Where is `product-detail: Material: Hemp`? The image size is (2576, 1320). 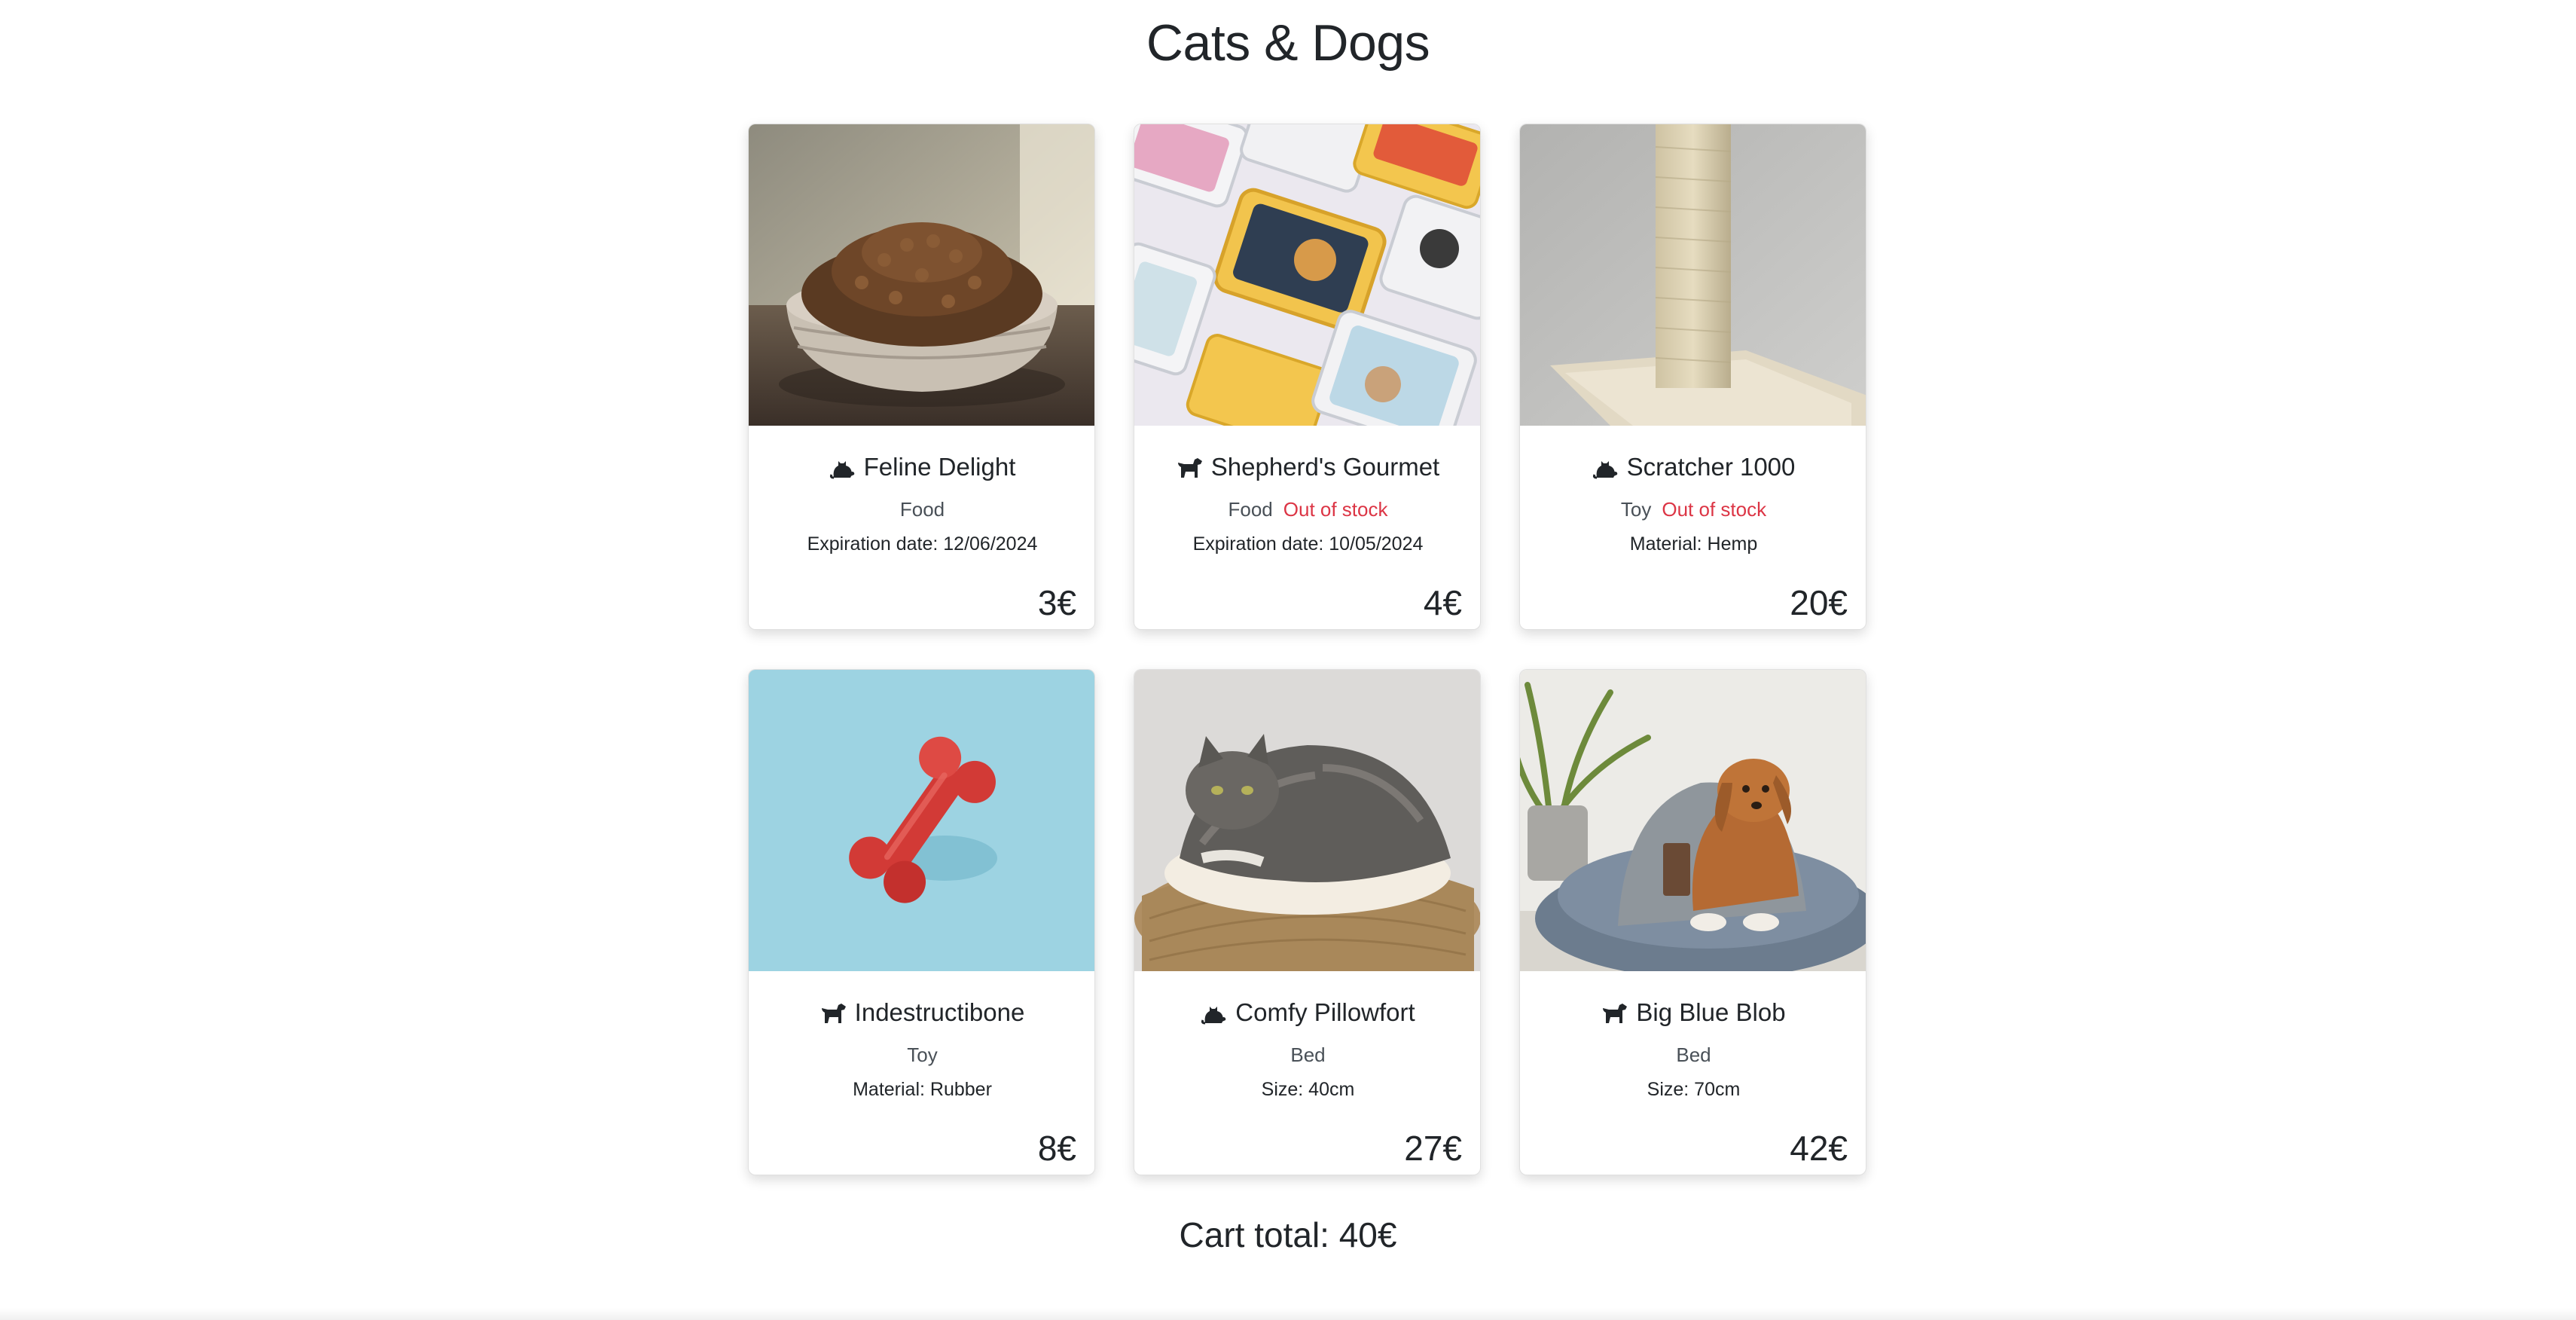
product-detail: Material: Hemp is located at coordinates (1694, 544).